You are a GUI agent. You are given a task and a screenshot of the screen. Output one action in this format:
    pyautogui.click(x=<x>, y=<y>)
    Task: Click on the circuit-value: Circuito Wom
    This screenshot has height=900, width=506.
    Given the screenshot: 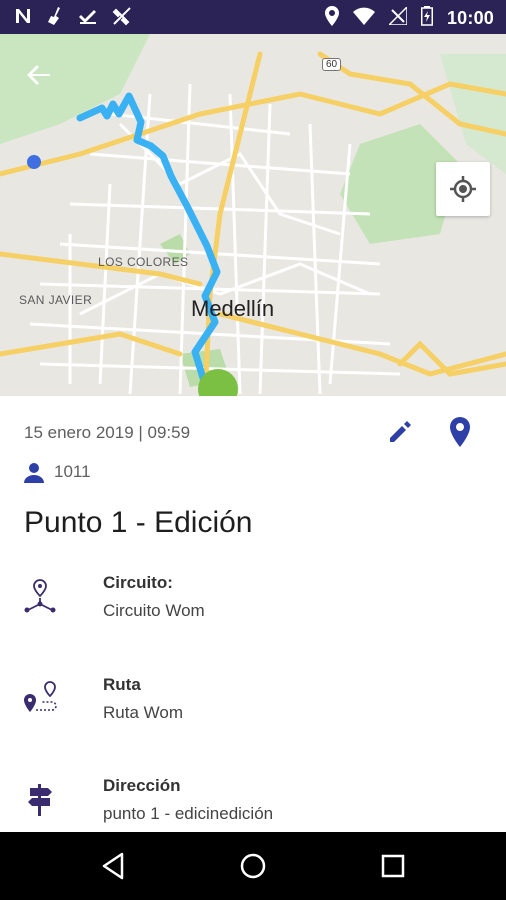 What is the action you would take?
    pyautogui.click(x=154, y=610)
    